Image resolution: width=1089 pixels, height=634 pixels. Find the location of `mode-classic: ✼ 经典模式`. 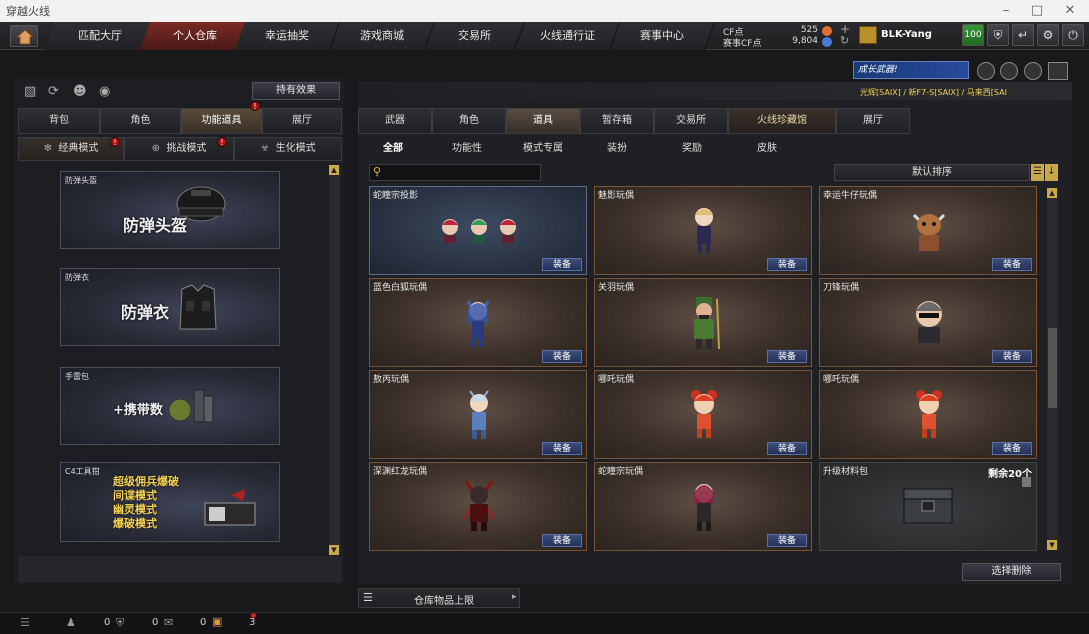

mode-classic: ✼ 经典模式 is located at coordinates (71, 149).